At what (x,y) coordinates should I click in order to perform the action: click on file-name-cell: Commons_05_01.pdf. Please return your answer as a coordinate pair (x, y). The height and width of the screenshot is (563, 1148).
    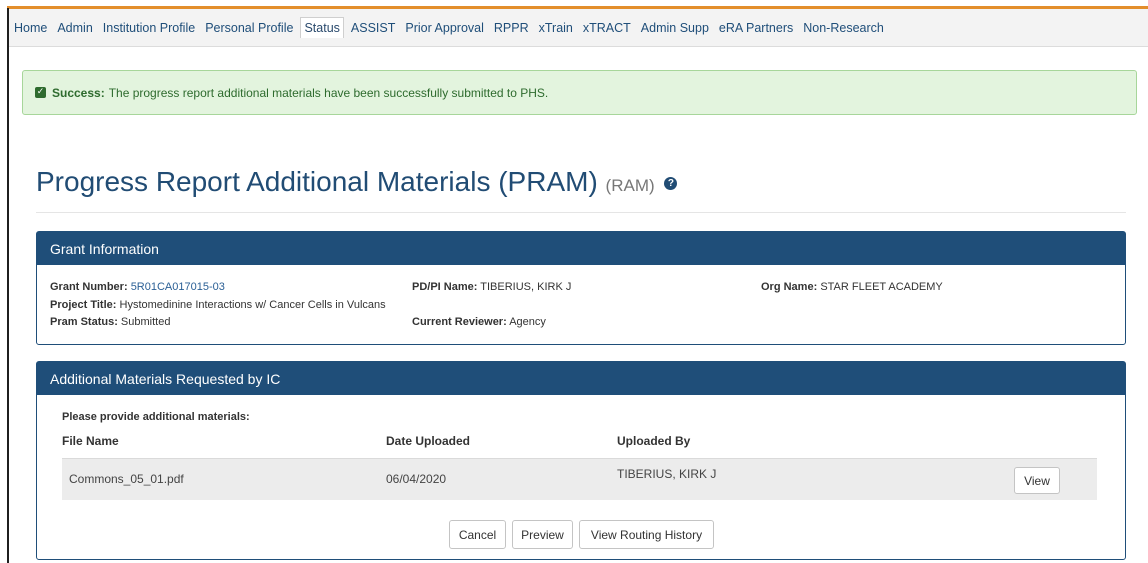
    Looking at the image, I should click on (126, 479).